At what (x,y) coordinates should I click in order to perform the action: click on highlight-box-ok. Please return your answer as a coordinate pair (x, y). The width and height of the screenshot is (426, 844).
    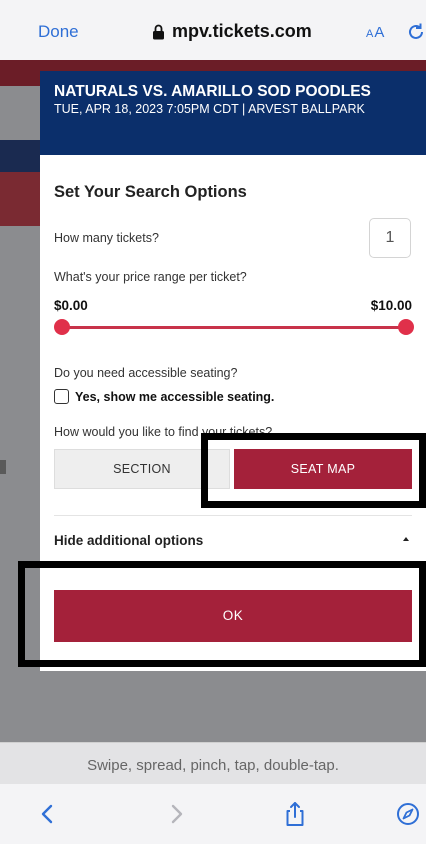
    Looking at the image, I should click on (222, 614).